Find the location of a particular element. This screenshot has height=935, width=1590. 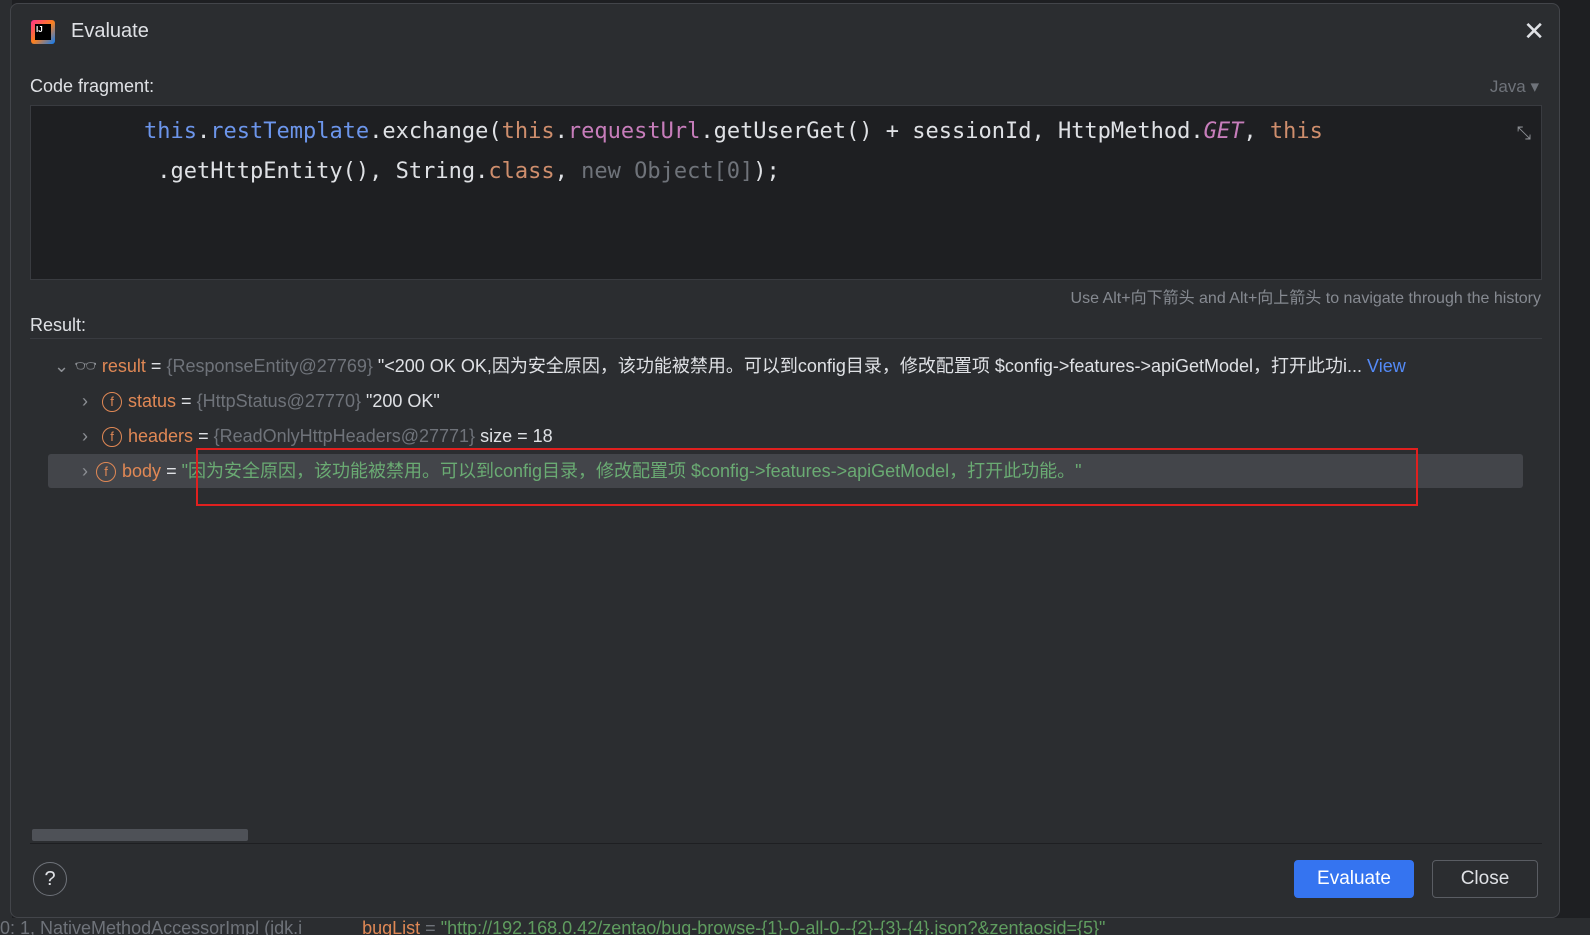

result-label: Result: is located at coordinates (58, 325).